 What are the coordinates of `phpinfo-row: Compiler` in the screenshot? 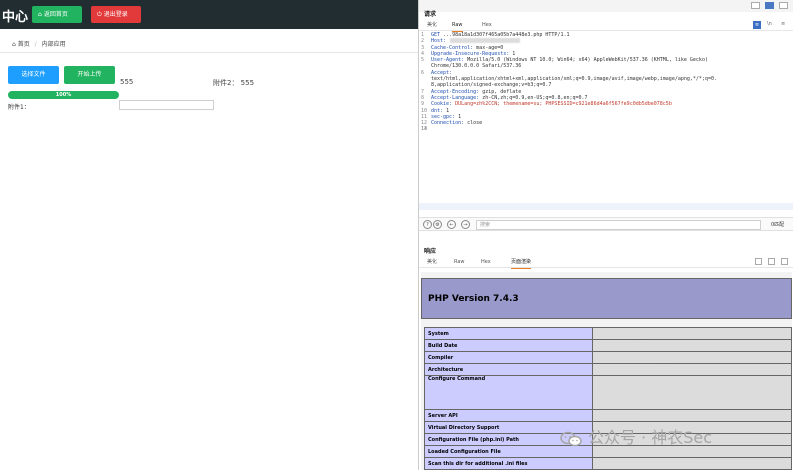 It's located at (608, 357).